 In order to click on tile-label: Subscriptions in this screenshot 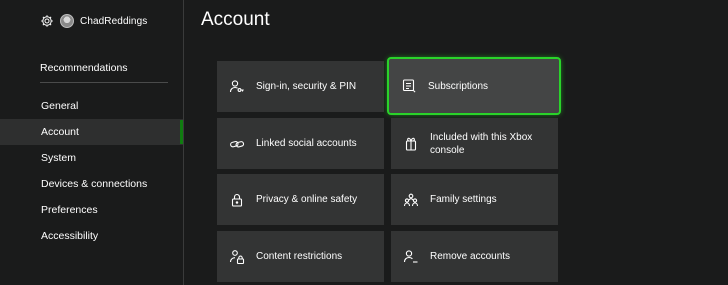, I will do `click(458, 86)`.